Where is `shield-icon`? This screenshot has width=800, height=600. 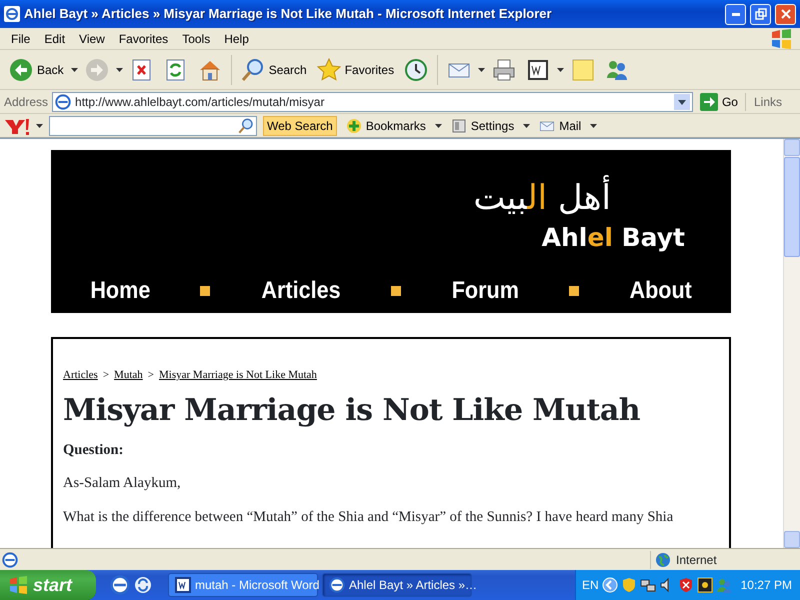 shield-icon is located at coordinates (686, 585).